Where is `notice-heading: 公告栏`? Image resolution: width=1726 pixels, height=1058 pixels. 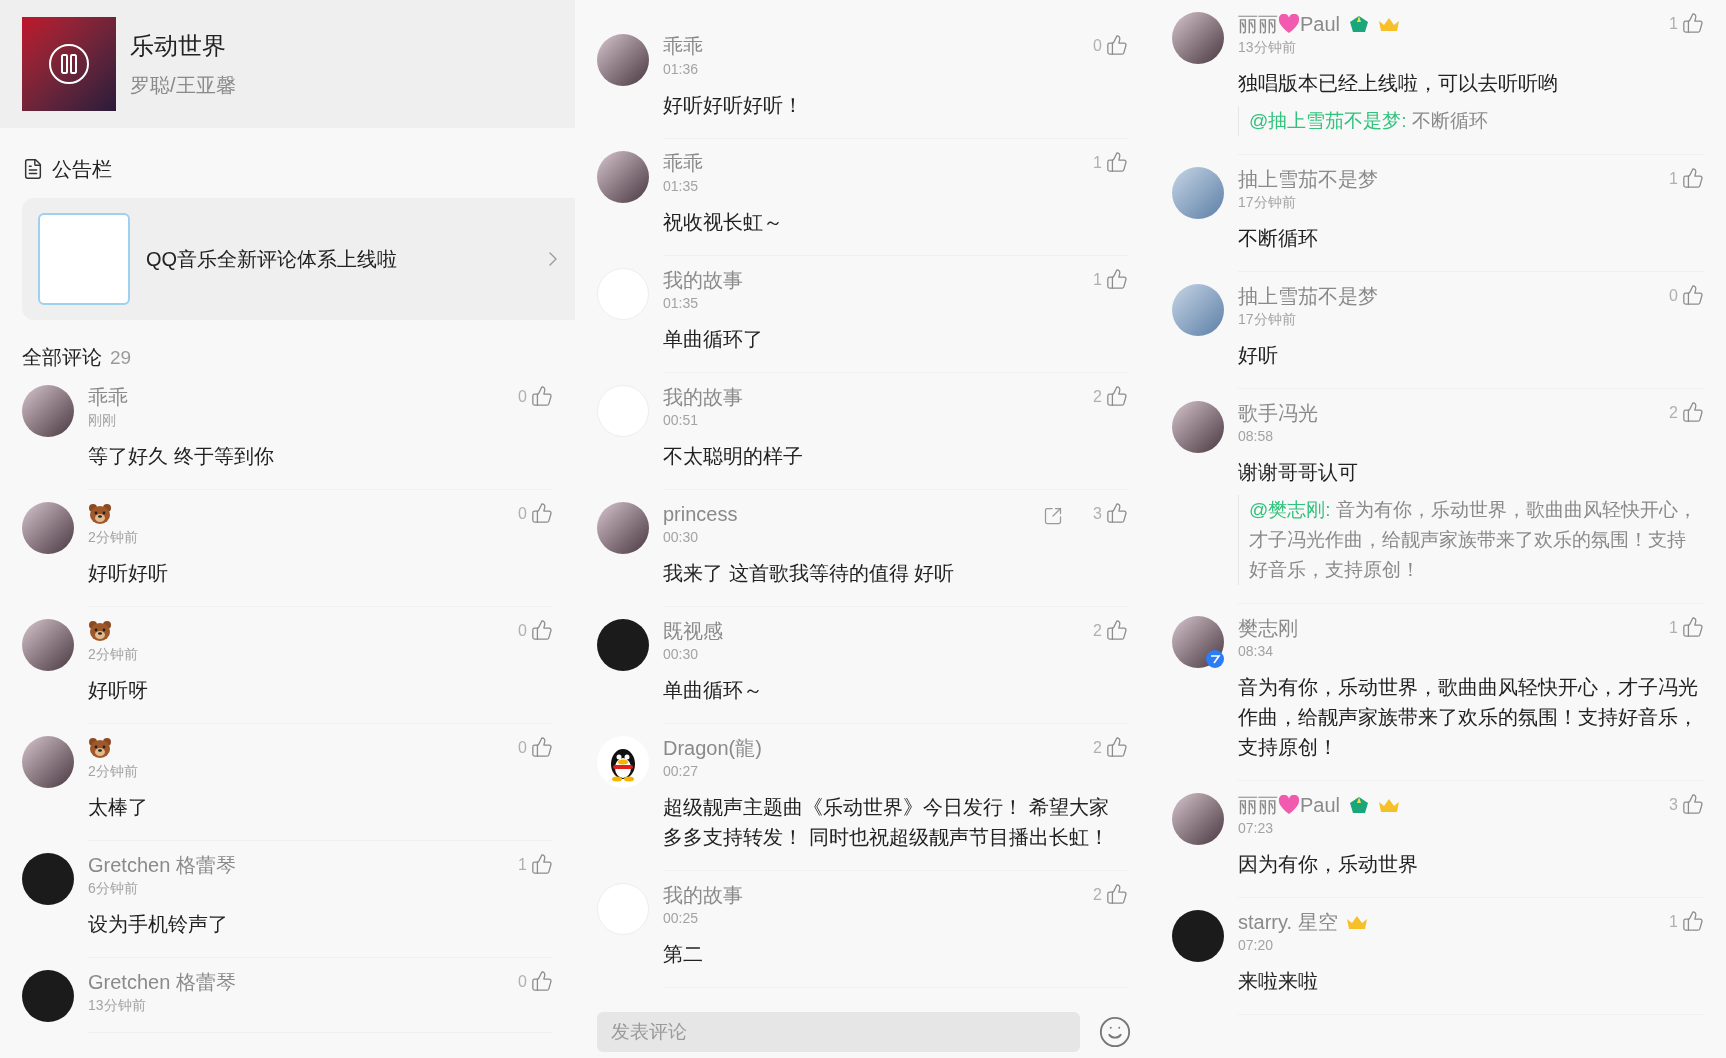 notice-heading: 公告栏 is located at coordinates (82, 169).